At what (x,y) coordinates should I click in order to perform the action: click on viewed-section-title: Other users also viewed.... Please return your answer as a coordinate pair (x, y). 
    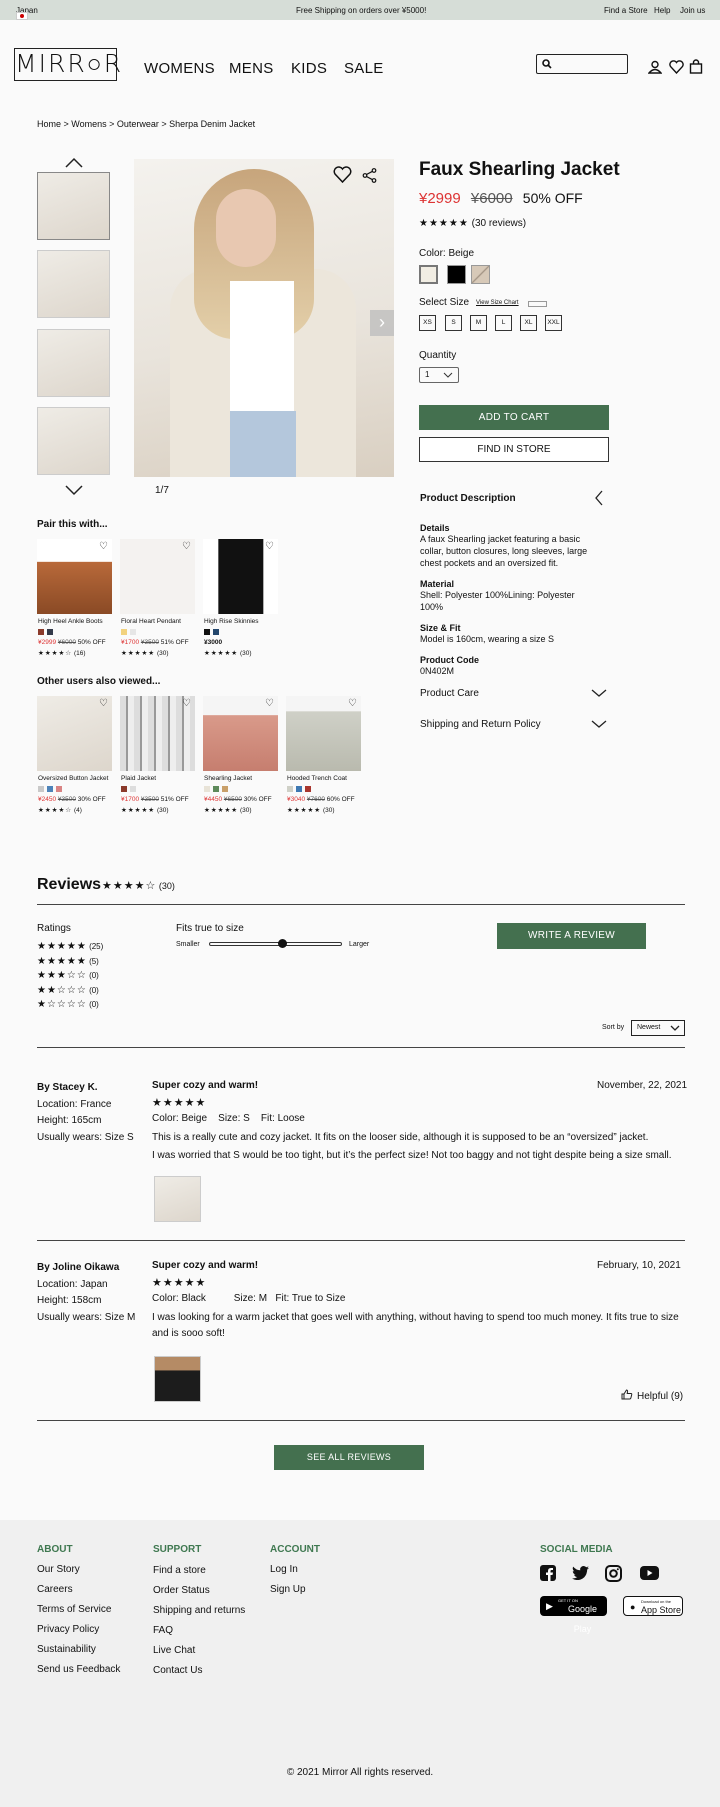
    Looking at the image, I should click on (99, 681).